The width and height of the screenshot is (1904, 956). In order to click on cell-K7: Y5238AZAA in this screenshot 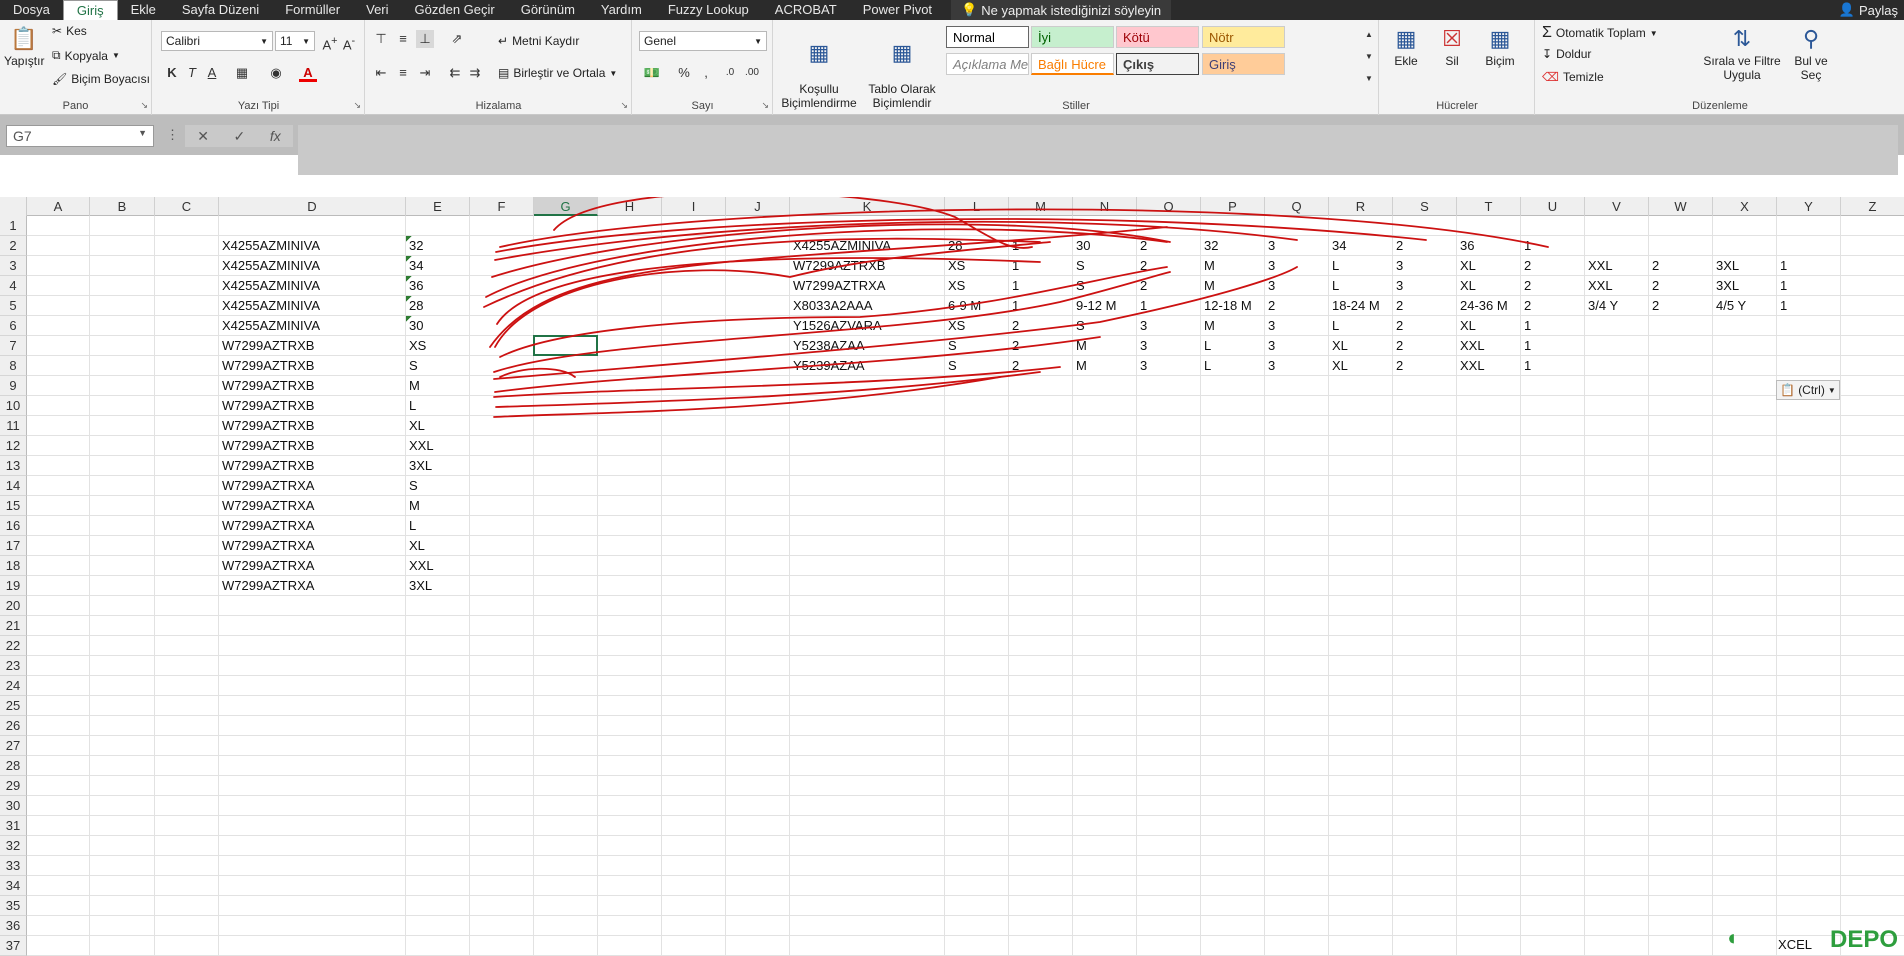, I will do `click(867, 346)`.